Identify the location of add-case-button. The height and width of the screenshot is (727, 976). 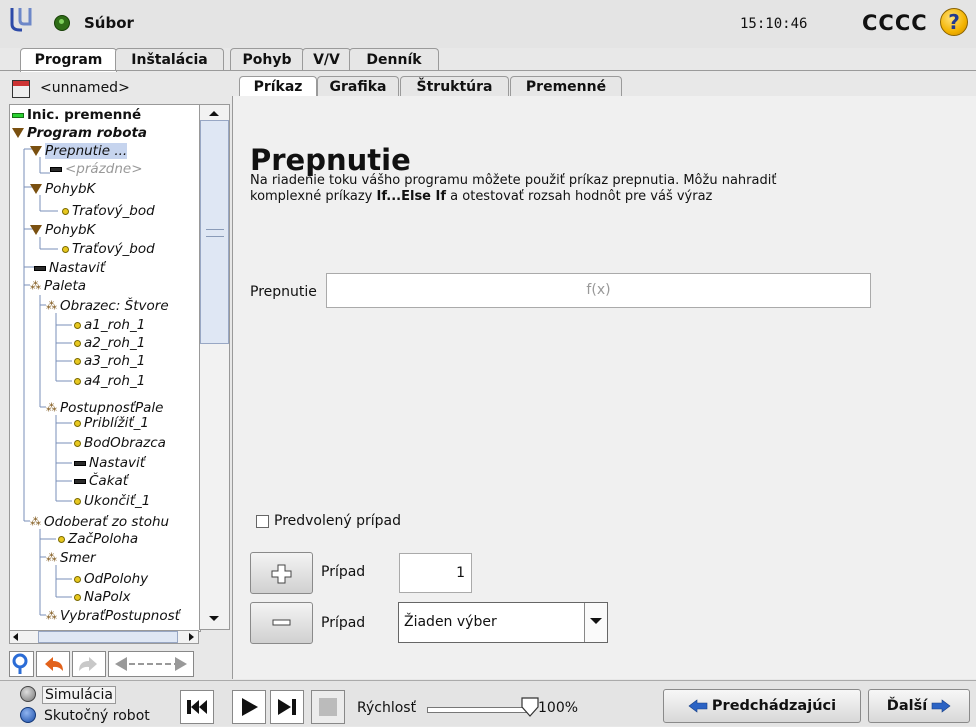
(281, 573).